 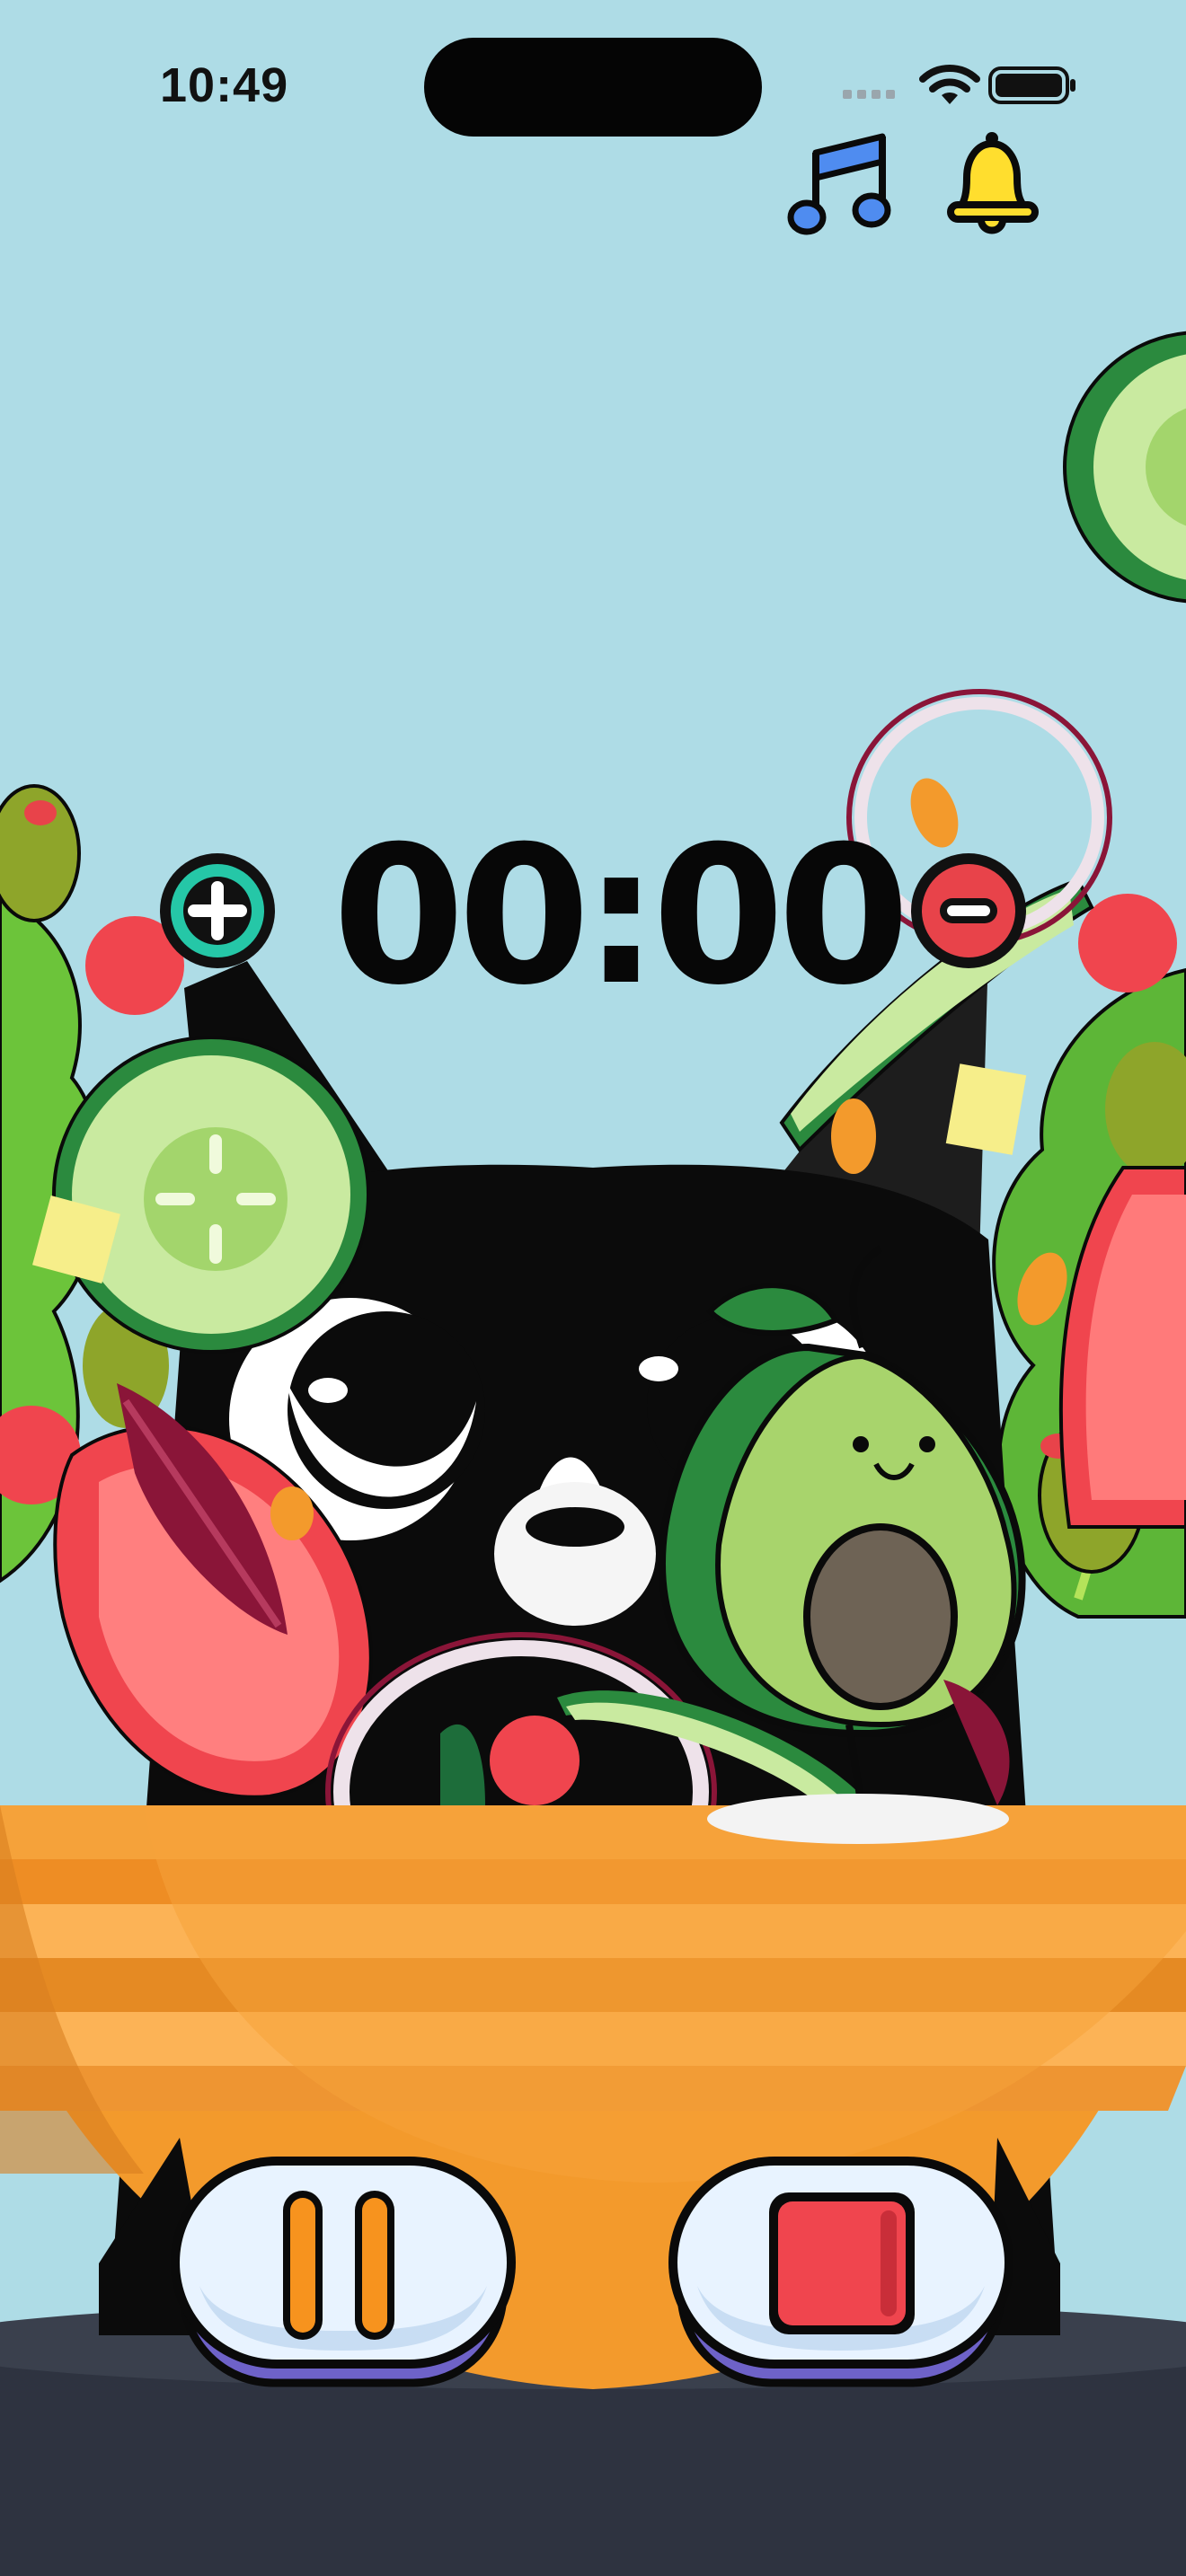 I want to click on stop-button, so click(x=841, y=2277).